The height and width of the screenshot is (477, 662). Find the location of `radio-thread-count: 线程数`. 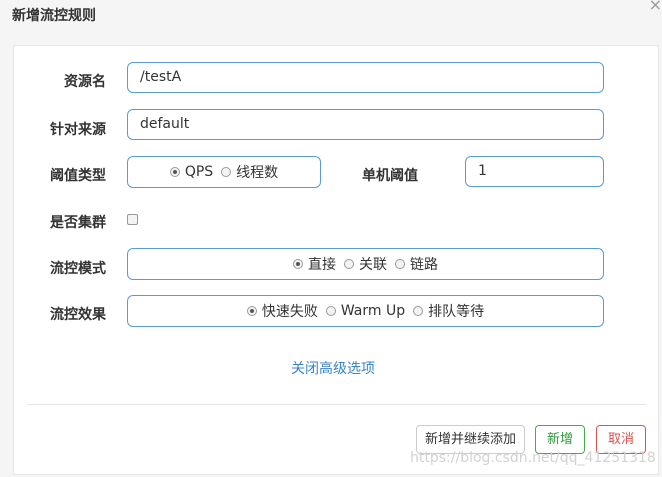

radio-thread-count: 线程数 is located at coordinates (249, 172).